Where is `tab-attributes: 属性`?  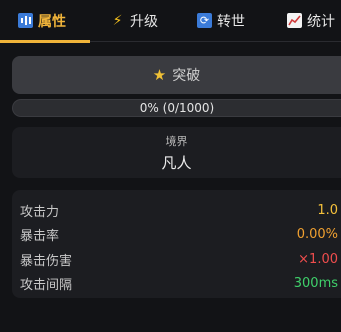 tab-attributes: 属性 is located at coordinates (45, 21).